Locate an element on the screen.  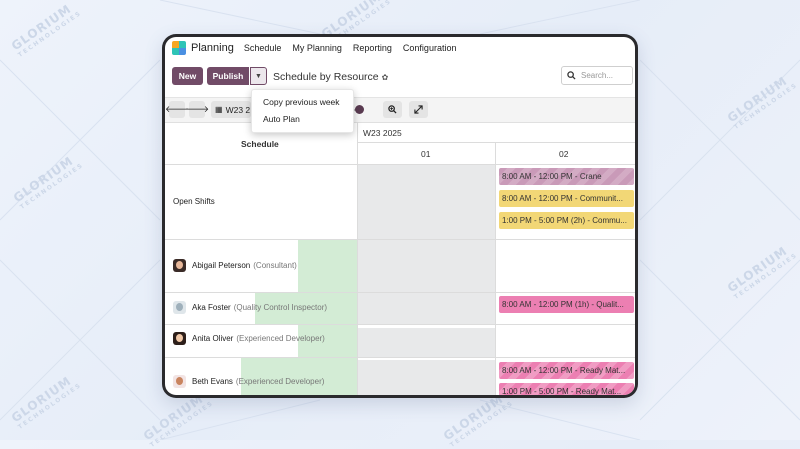
day-header-02: 02 is located at coordinates (564, 154).